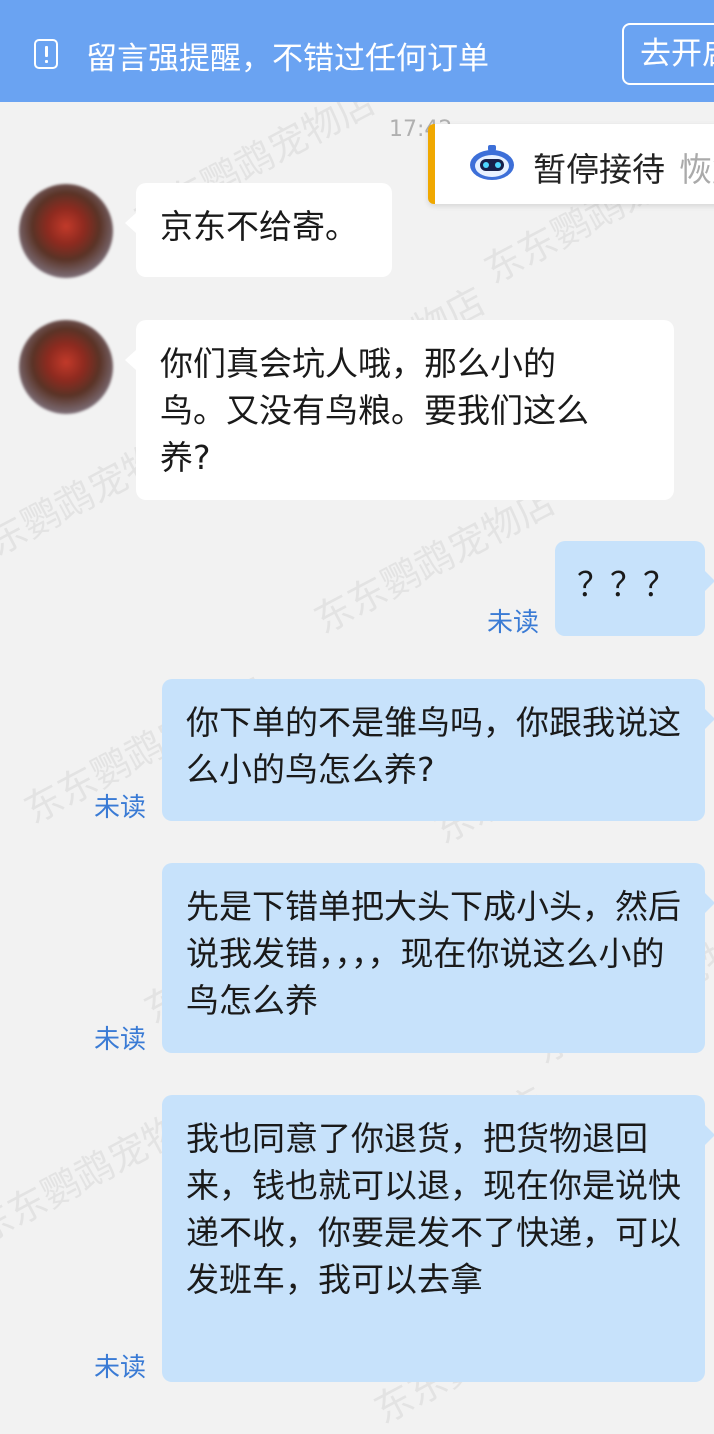 Image resolution: width=714 pixels, height=1434 pixels. I want to click on robot-icon, so click(492, 162).